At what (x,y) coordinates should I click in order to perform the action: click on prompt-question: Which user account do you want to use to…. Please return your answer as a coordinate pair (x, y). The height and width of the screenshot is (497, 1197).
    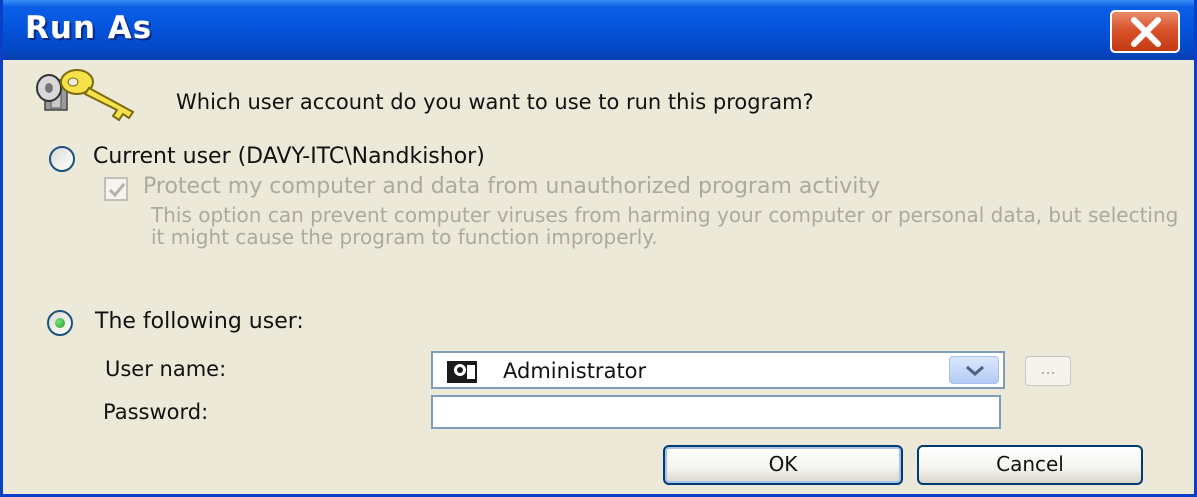
    Looking at the image, I should click on (495, 102).